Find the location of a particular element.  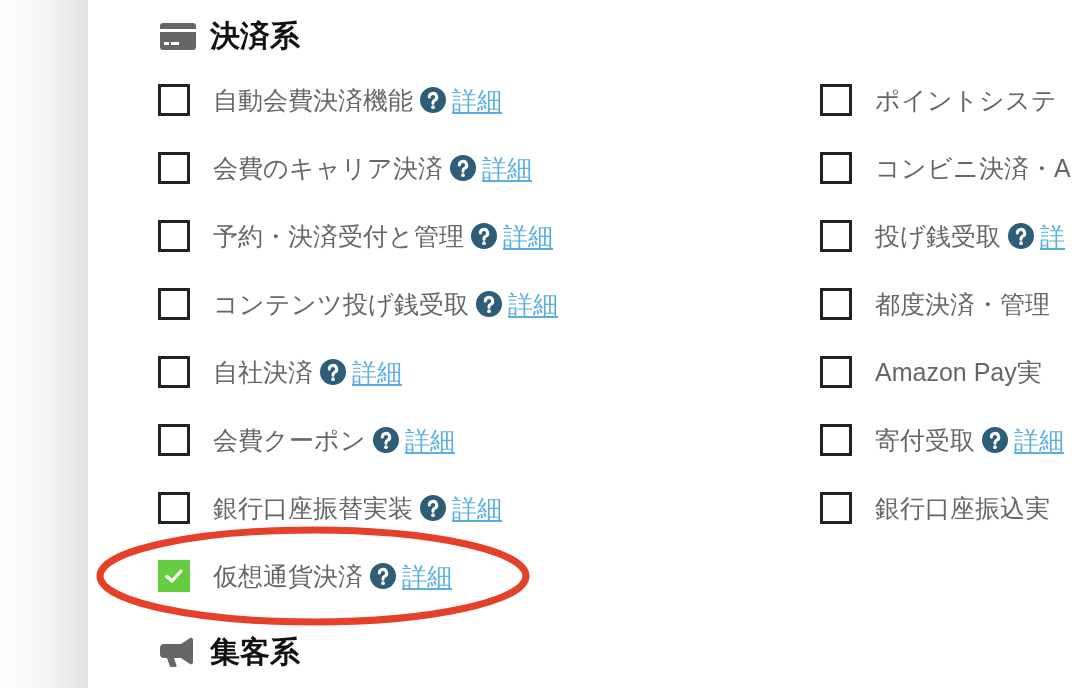

option-label: 寄付受取 is located at coordinates (925, 440).